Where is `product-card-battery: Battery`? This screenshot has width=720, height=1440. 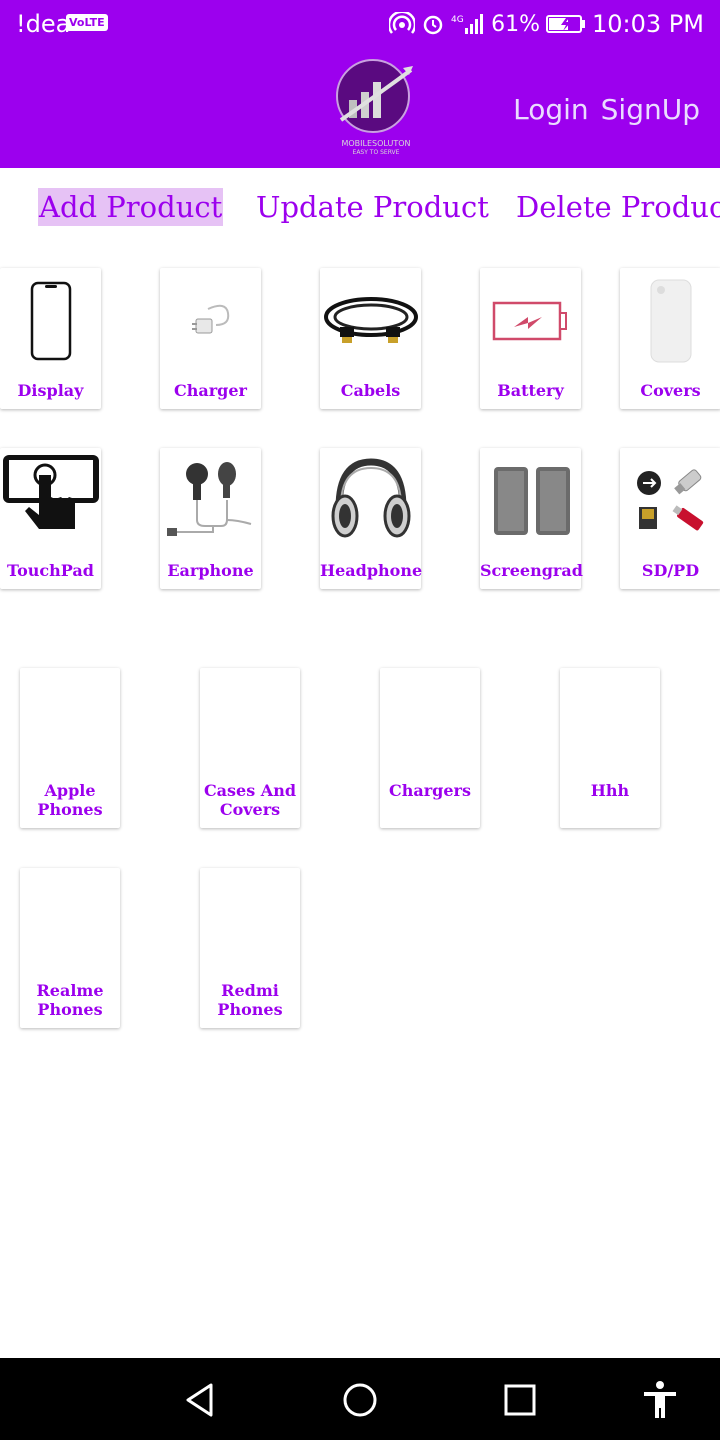 product-card-battery: Battery is located at coordinates (530, 338).